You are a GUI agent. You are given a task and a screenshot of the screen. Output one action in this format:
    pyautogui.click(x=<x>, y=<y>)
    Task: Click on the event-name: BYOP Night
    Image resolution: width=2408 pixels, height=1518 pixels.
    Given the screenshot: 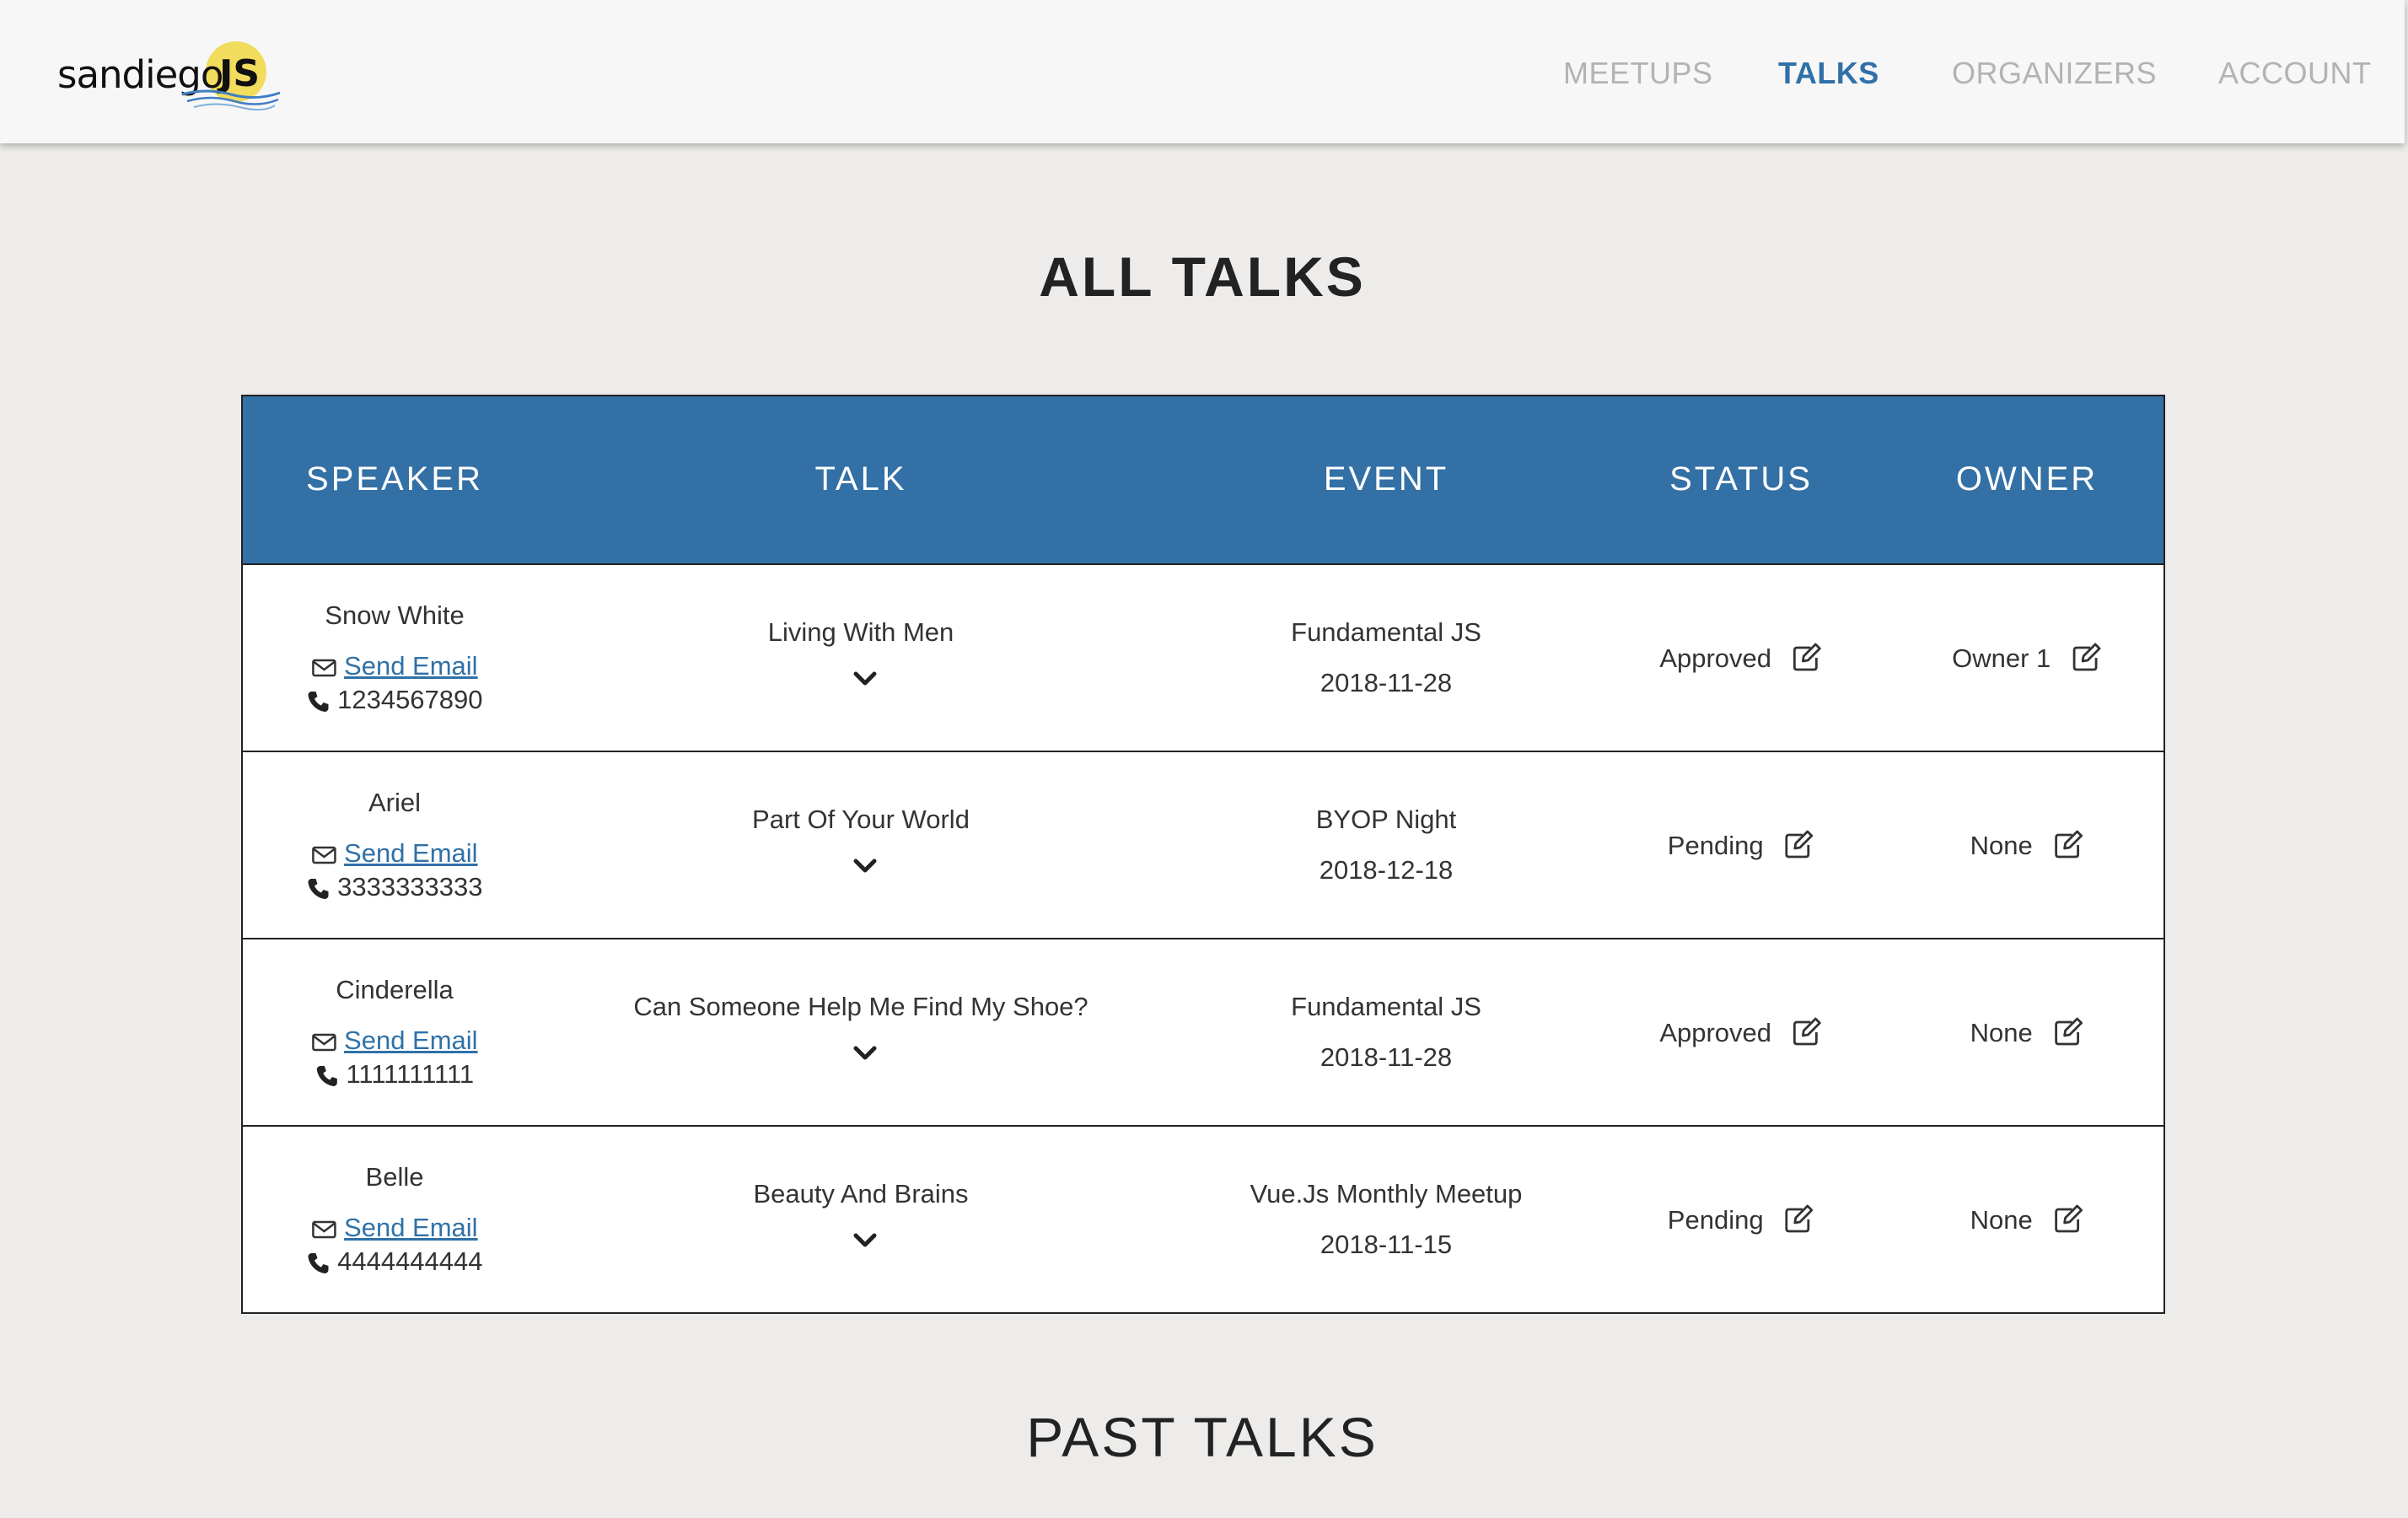 What is the action you would take?
    pyautogui.click(x=1386, y=820)
    